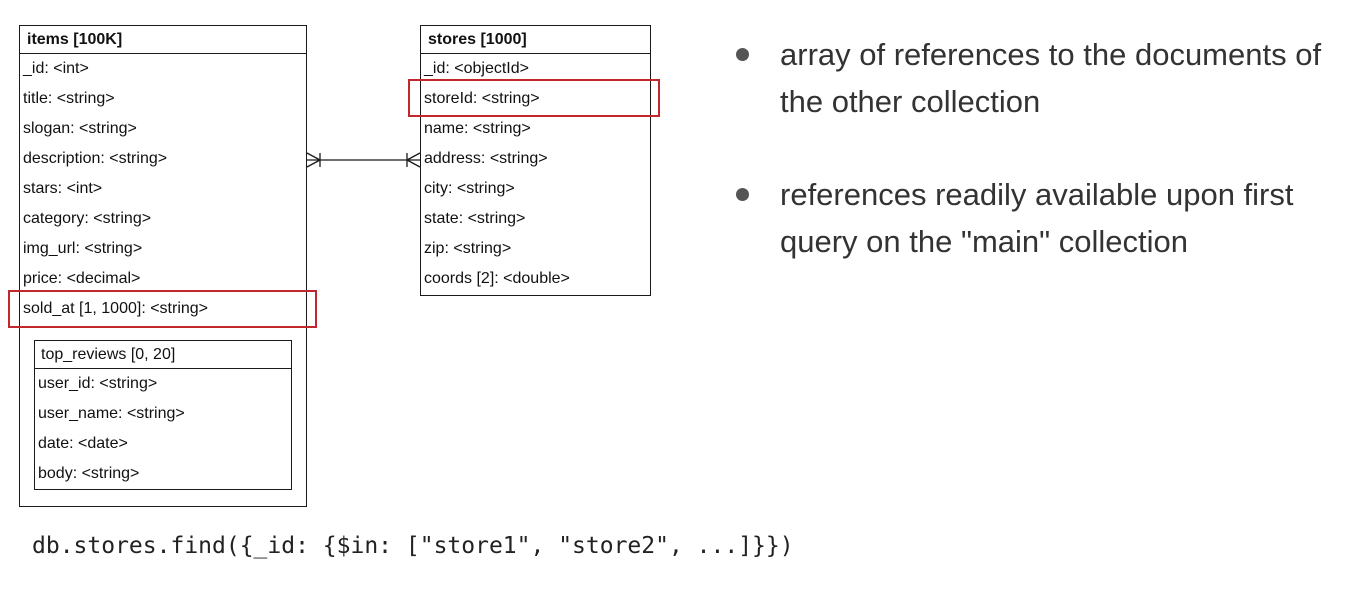  What do you see at coordinates (469, 188) in the screenshot?
I see `stores-field-city: city: <string>` at bounding box center [469, 188].